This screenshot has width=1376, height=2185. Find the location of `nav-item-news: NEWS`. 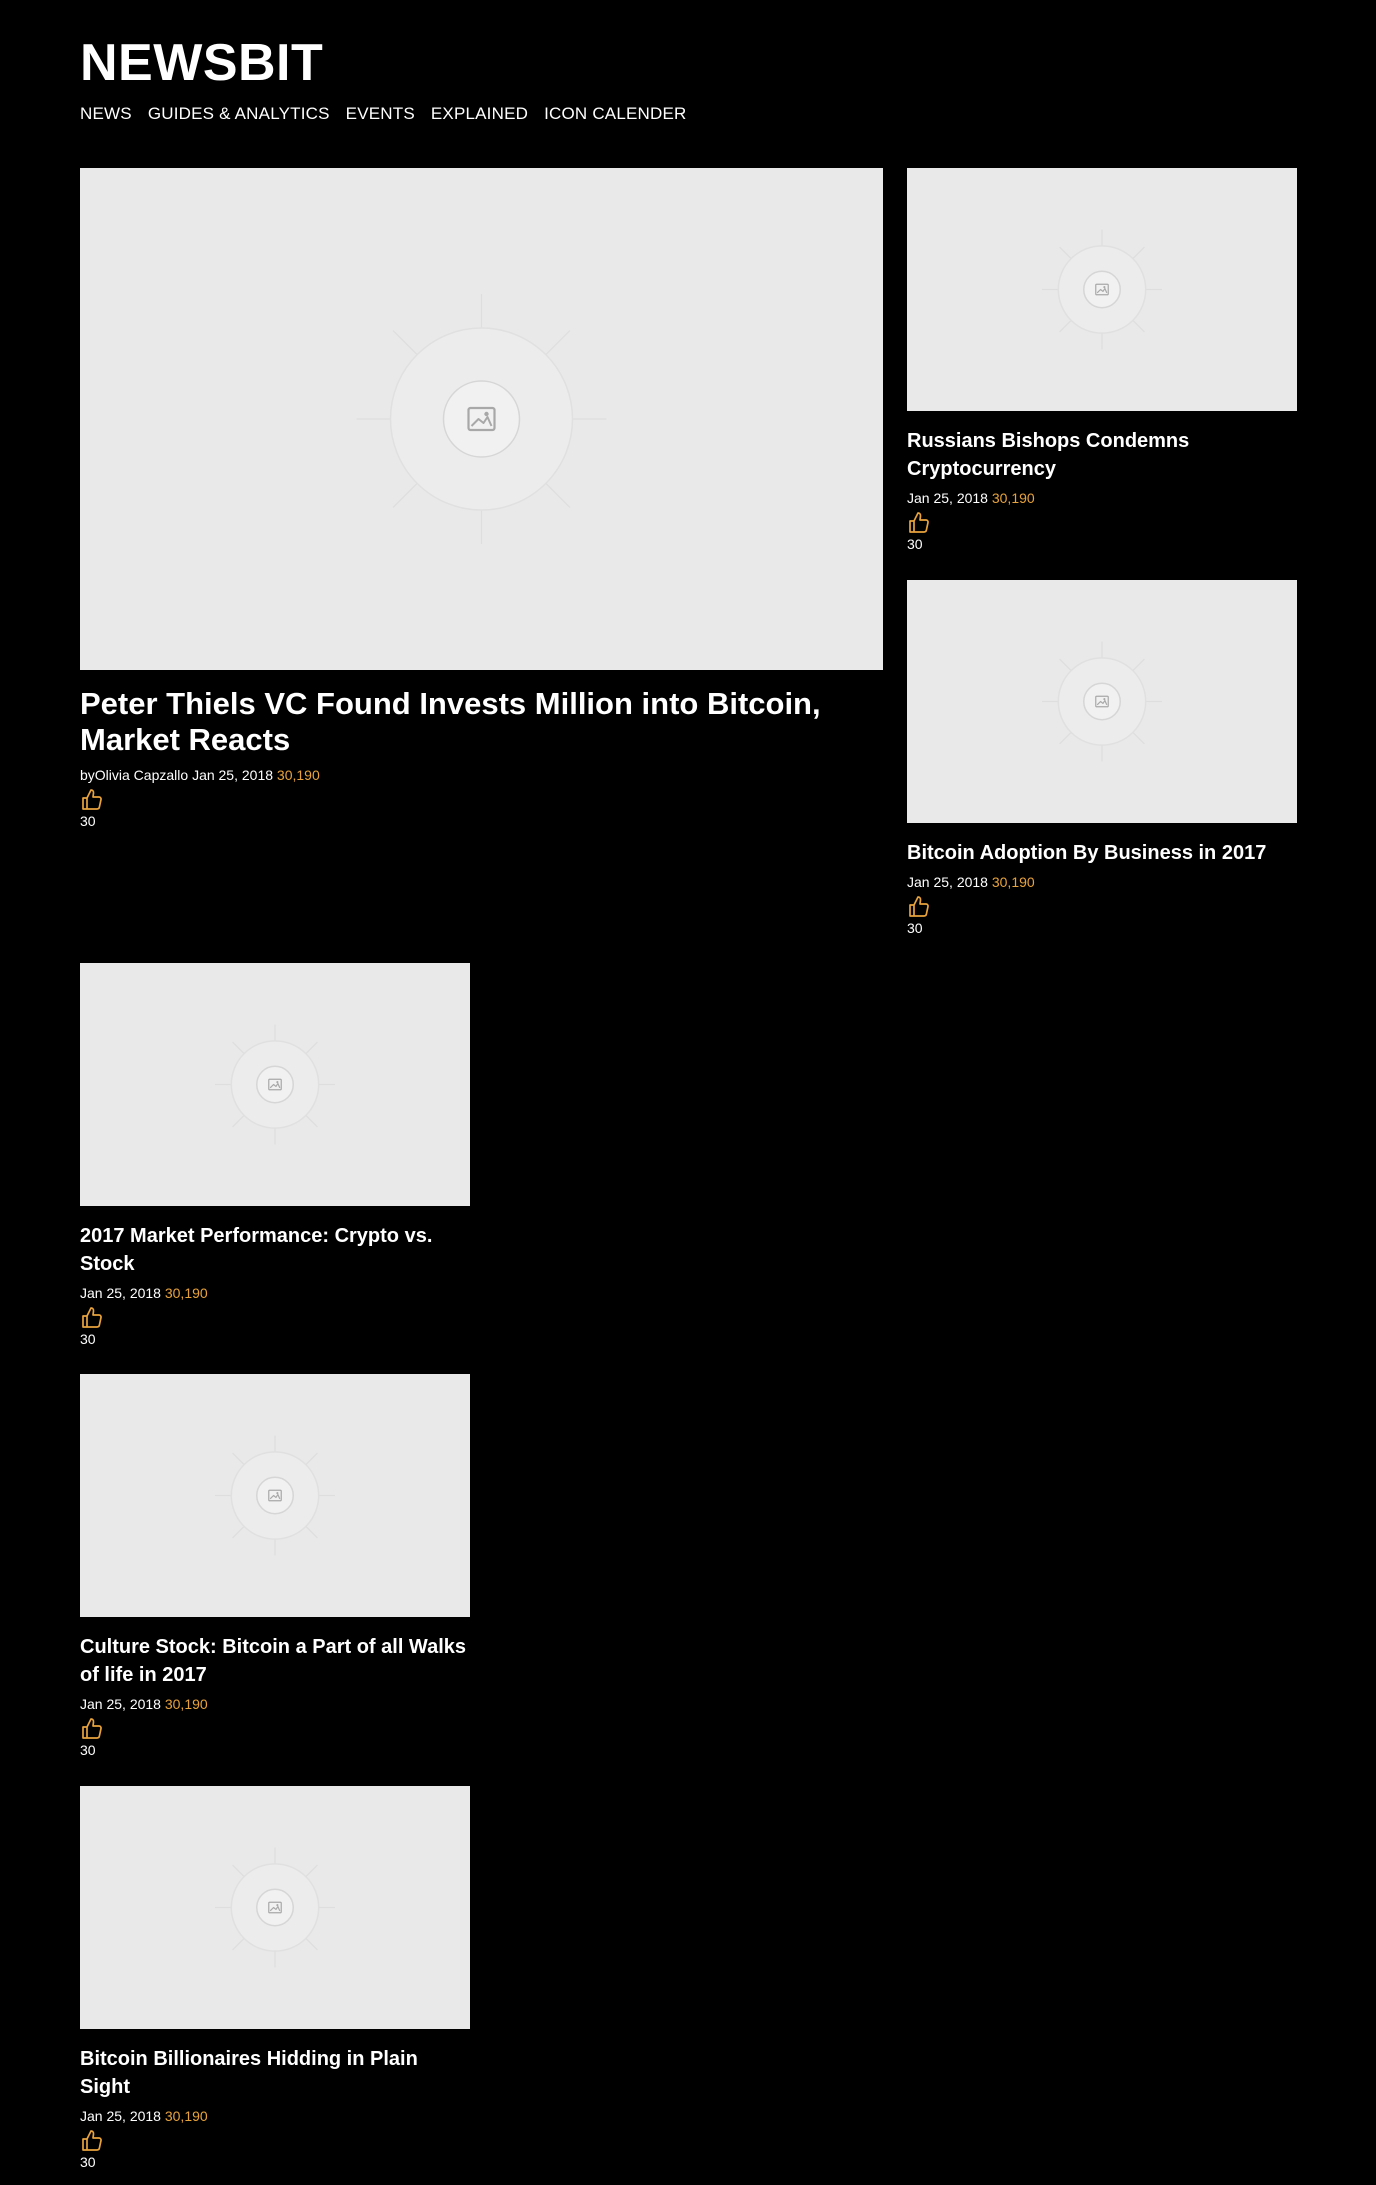

nav-item-news: NEWS is located at coordinates (106, 114).